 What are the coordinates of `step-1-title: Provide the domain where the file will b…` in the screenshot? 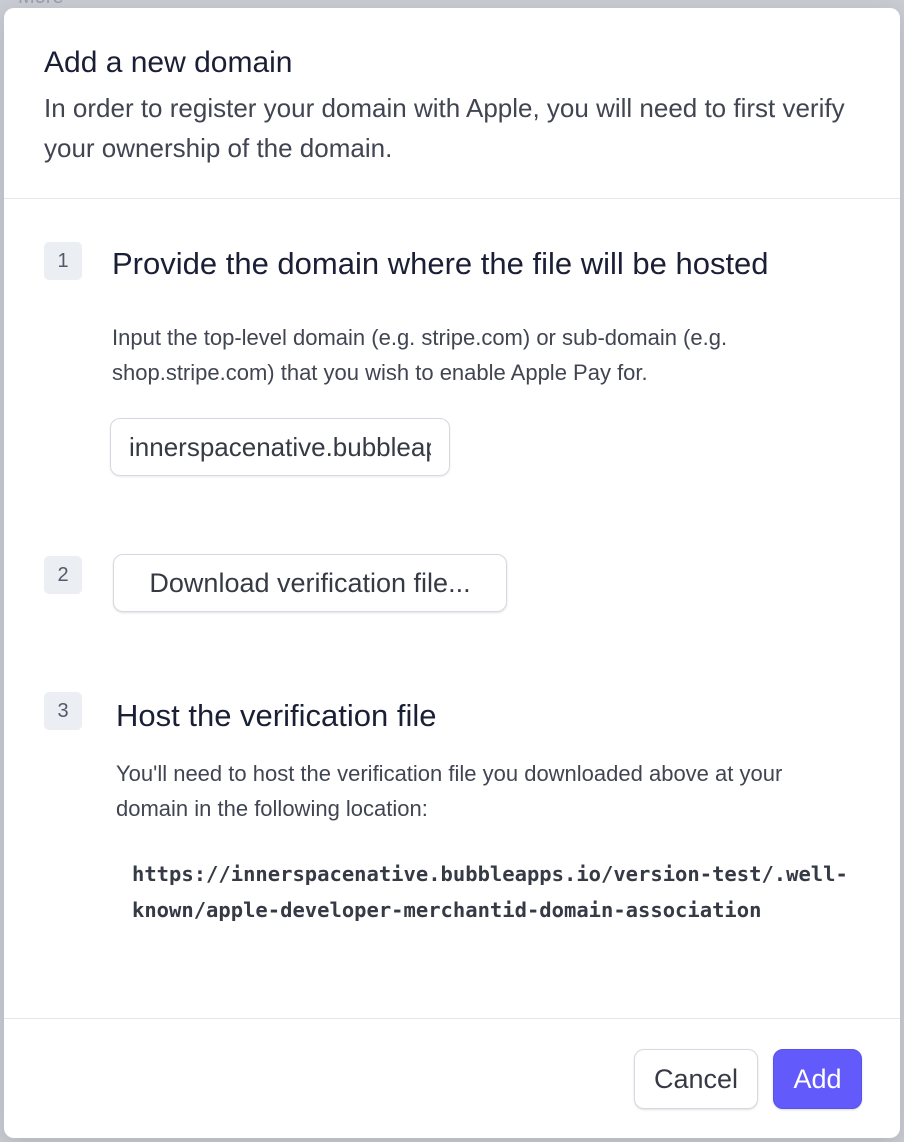 It's located at (440, 263).